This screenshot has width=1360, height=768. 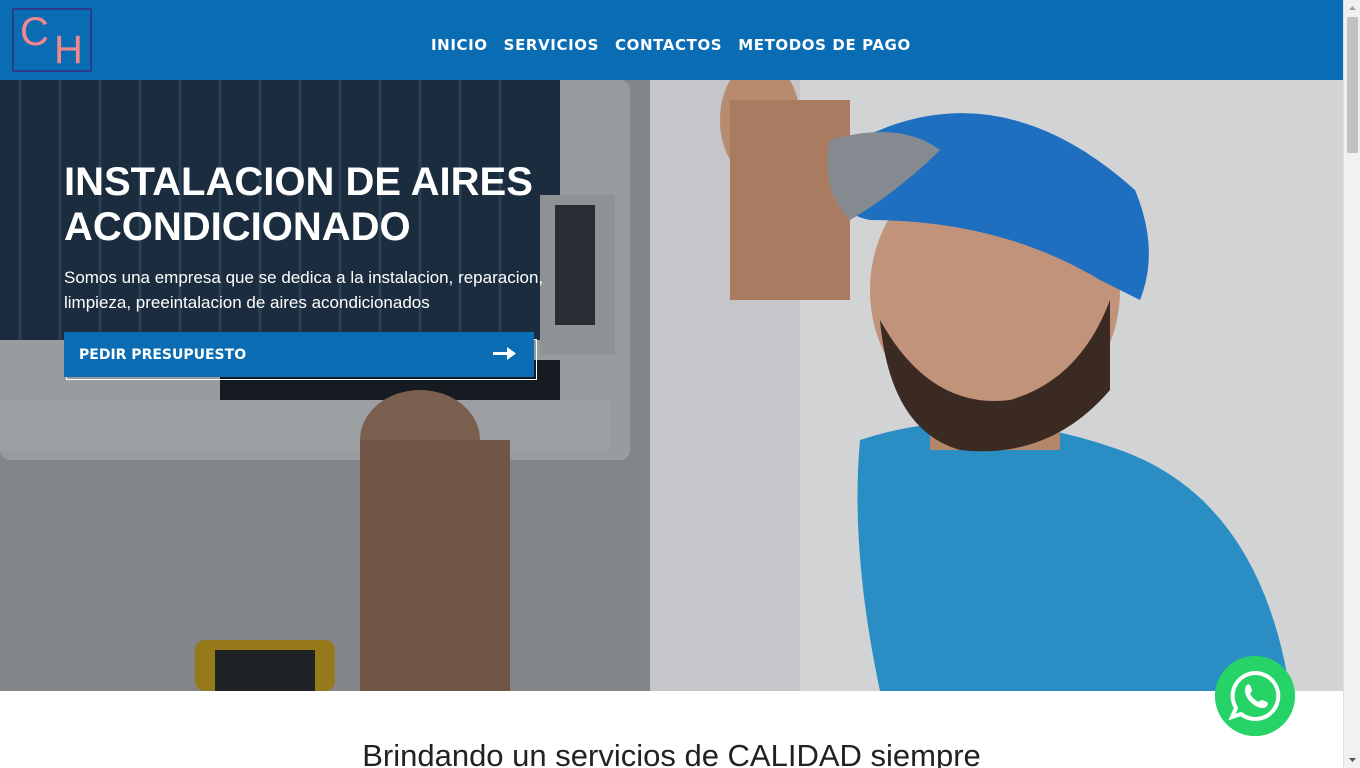 I want to click on logo-letter-c: C, so click(x=34, y=32).